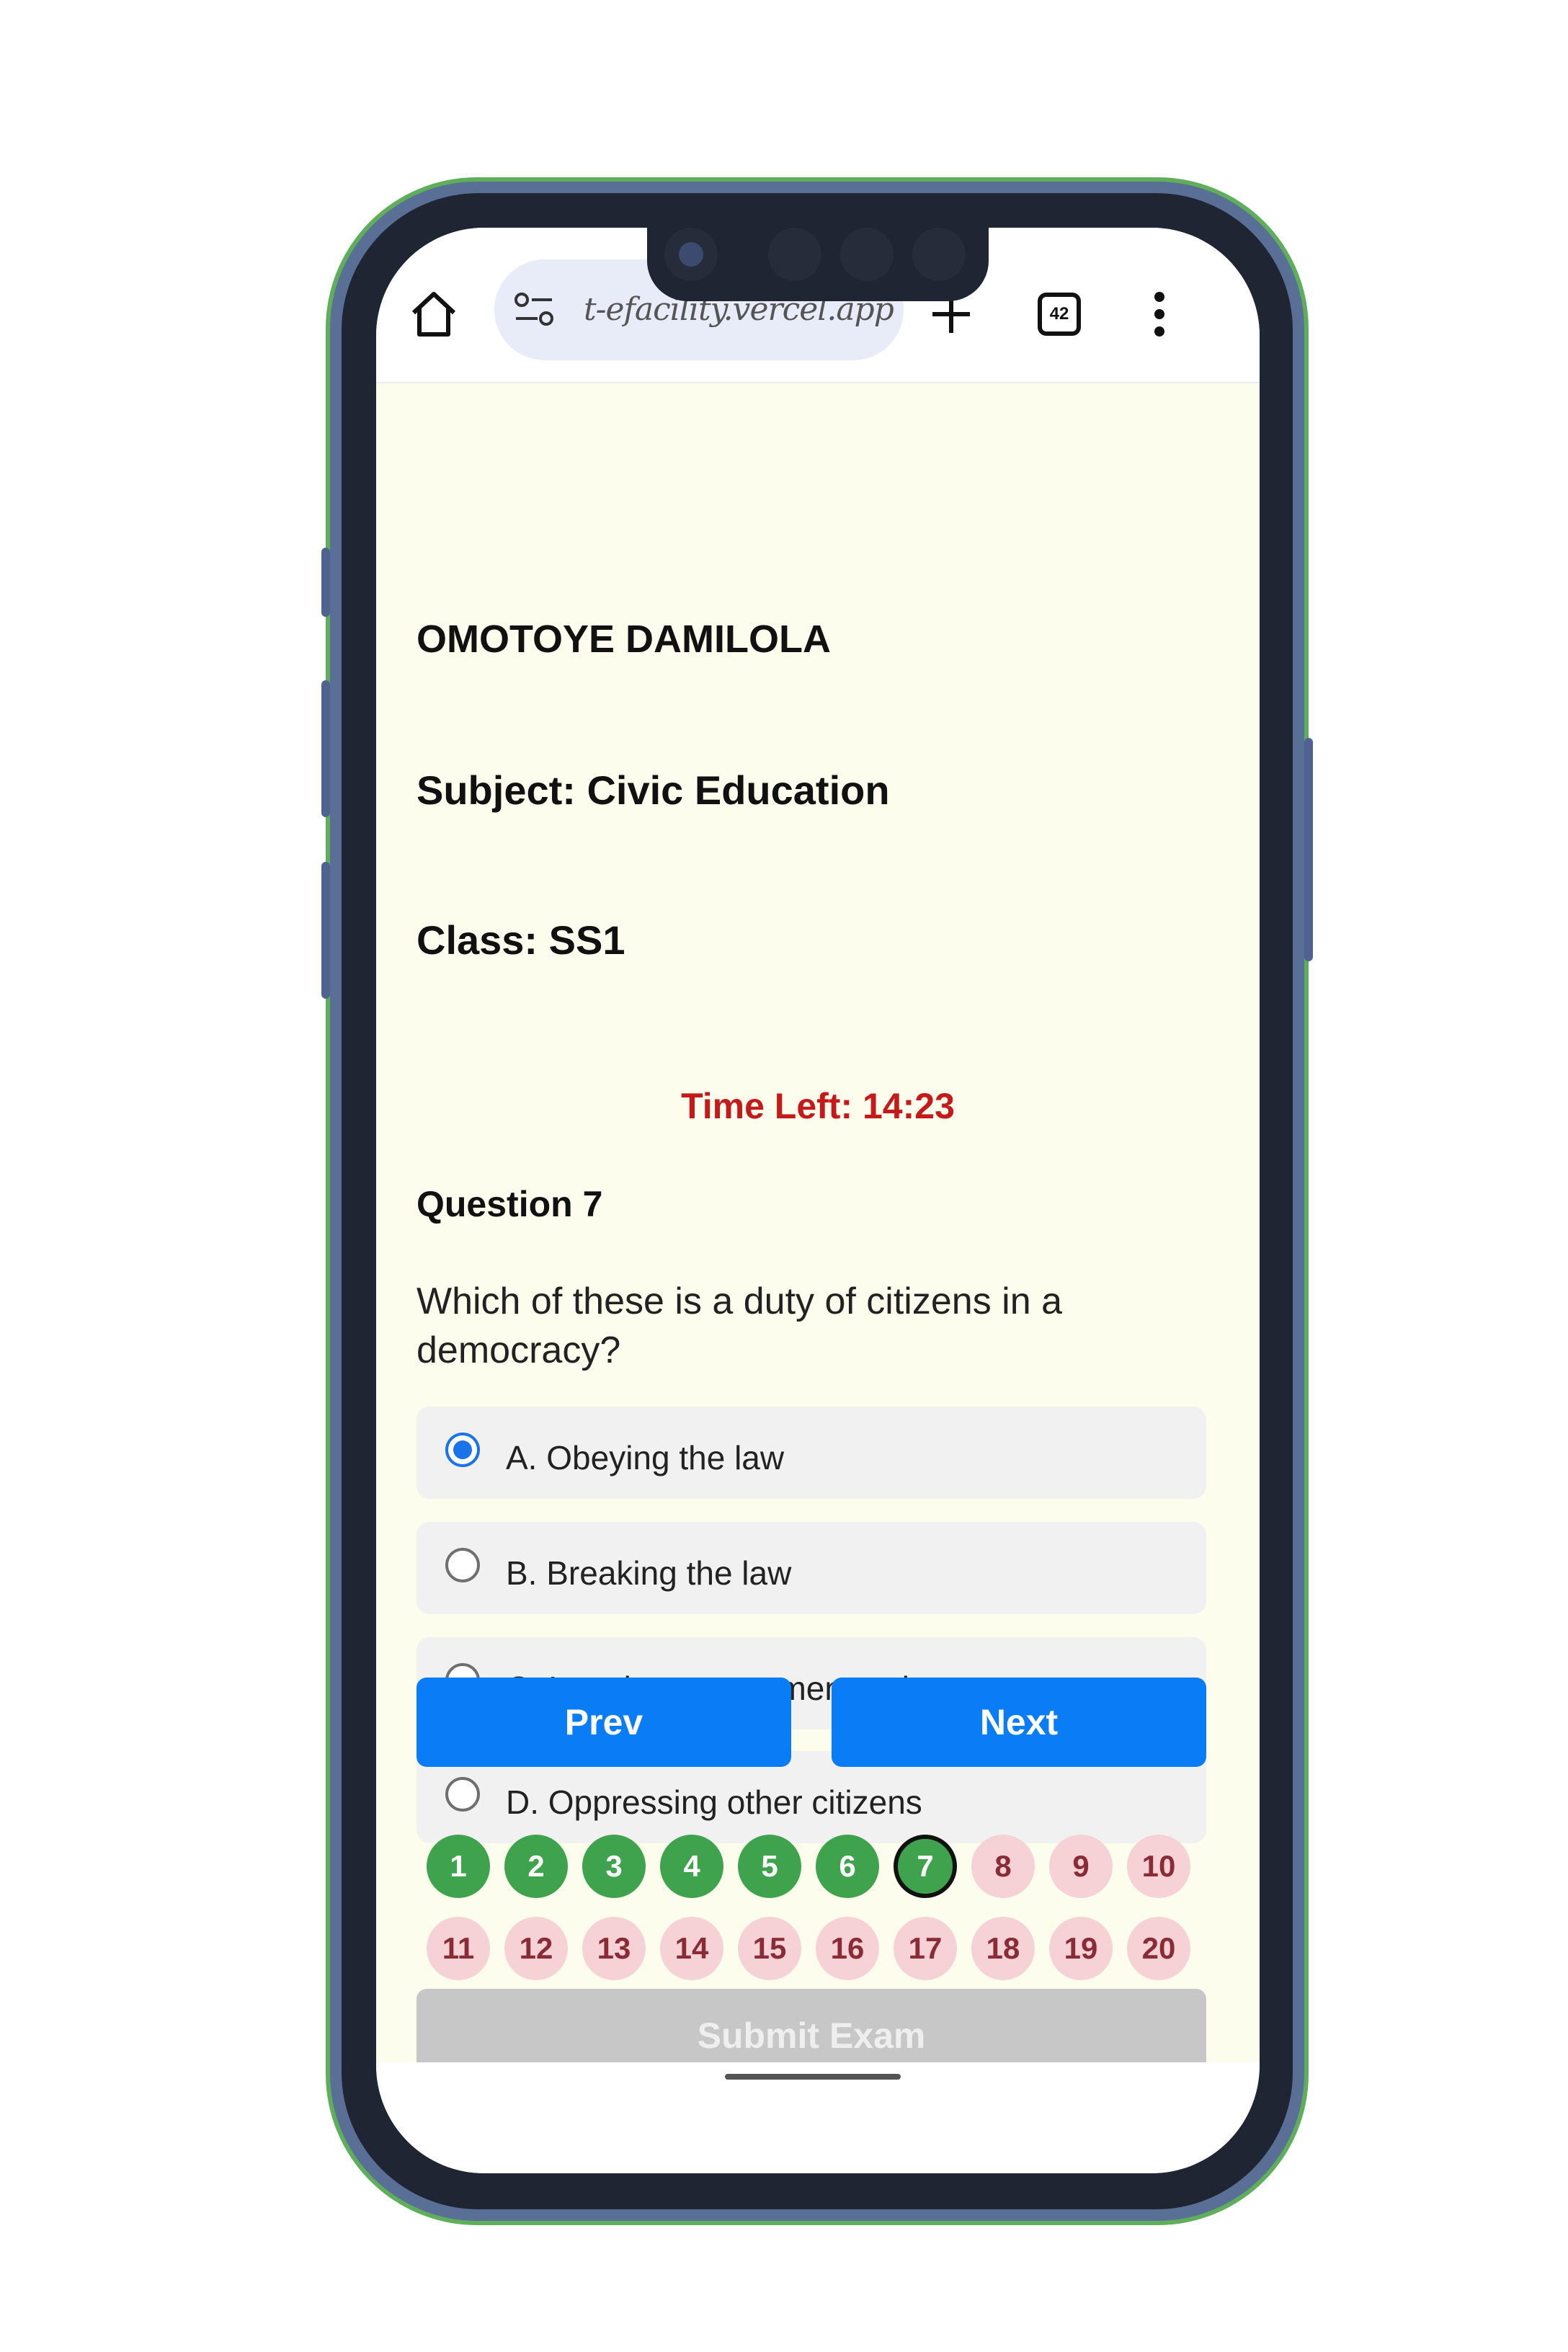  Describe the element at coordinates (536, 1866) in the screenshot. I see `question-dot: 2` at that location.